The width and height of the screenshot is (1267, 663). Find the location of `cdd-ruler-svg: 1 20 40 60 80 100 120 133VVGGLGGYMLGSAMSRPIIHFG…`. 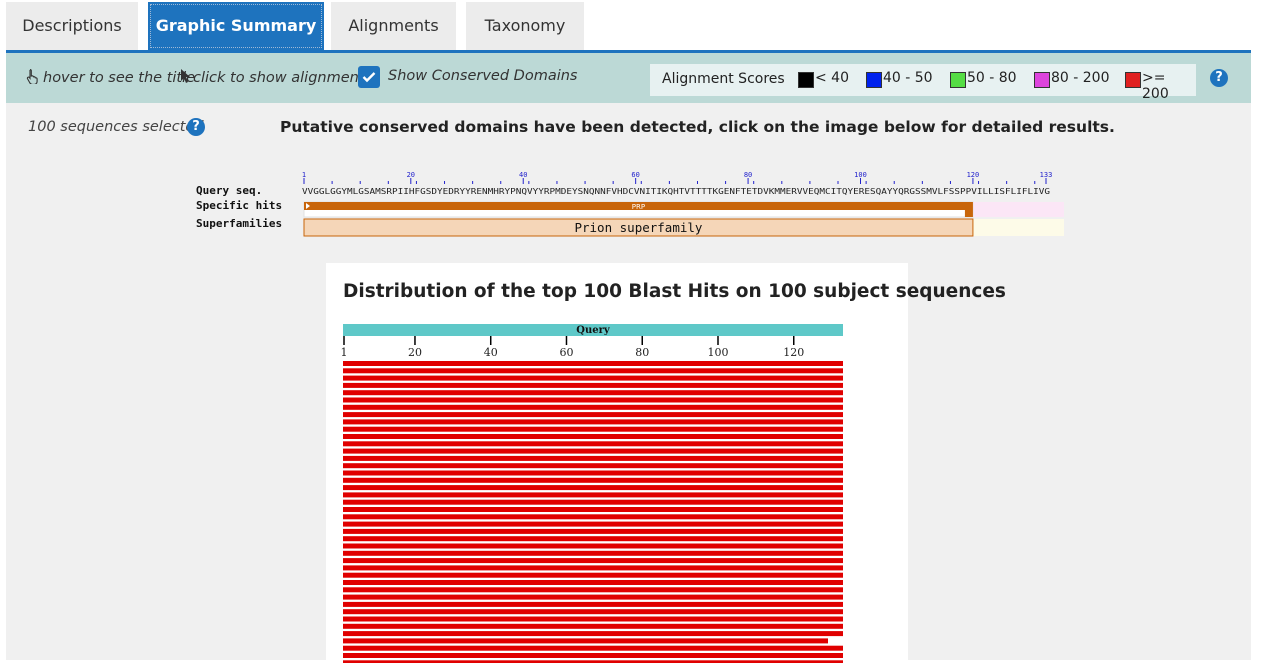

cdd-ruler-svg: 1 20 40 60 80 100 120 133VVGGLGGYMLGSAMSRPIIHFG… is located at coordinates (683, 204).